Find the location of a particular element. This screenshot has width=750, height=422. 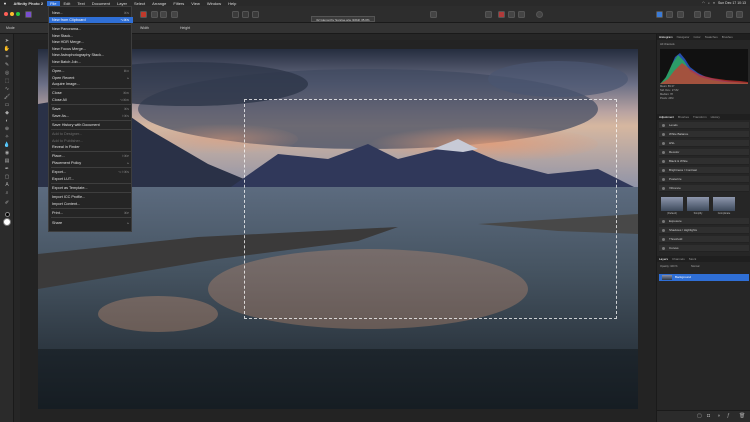

studio-link-icon is located at coordinates (659, 14).